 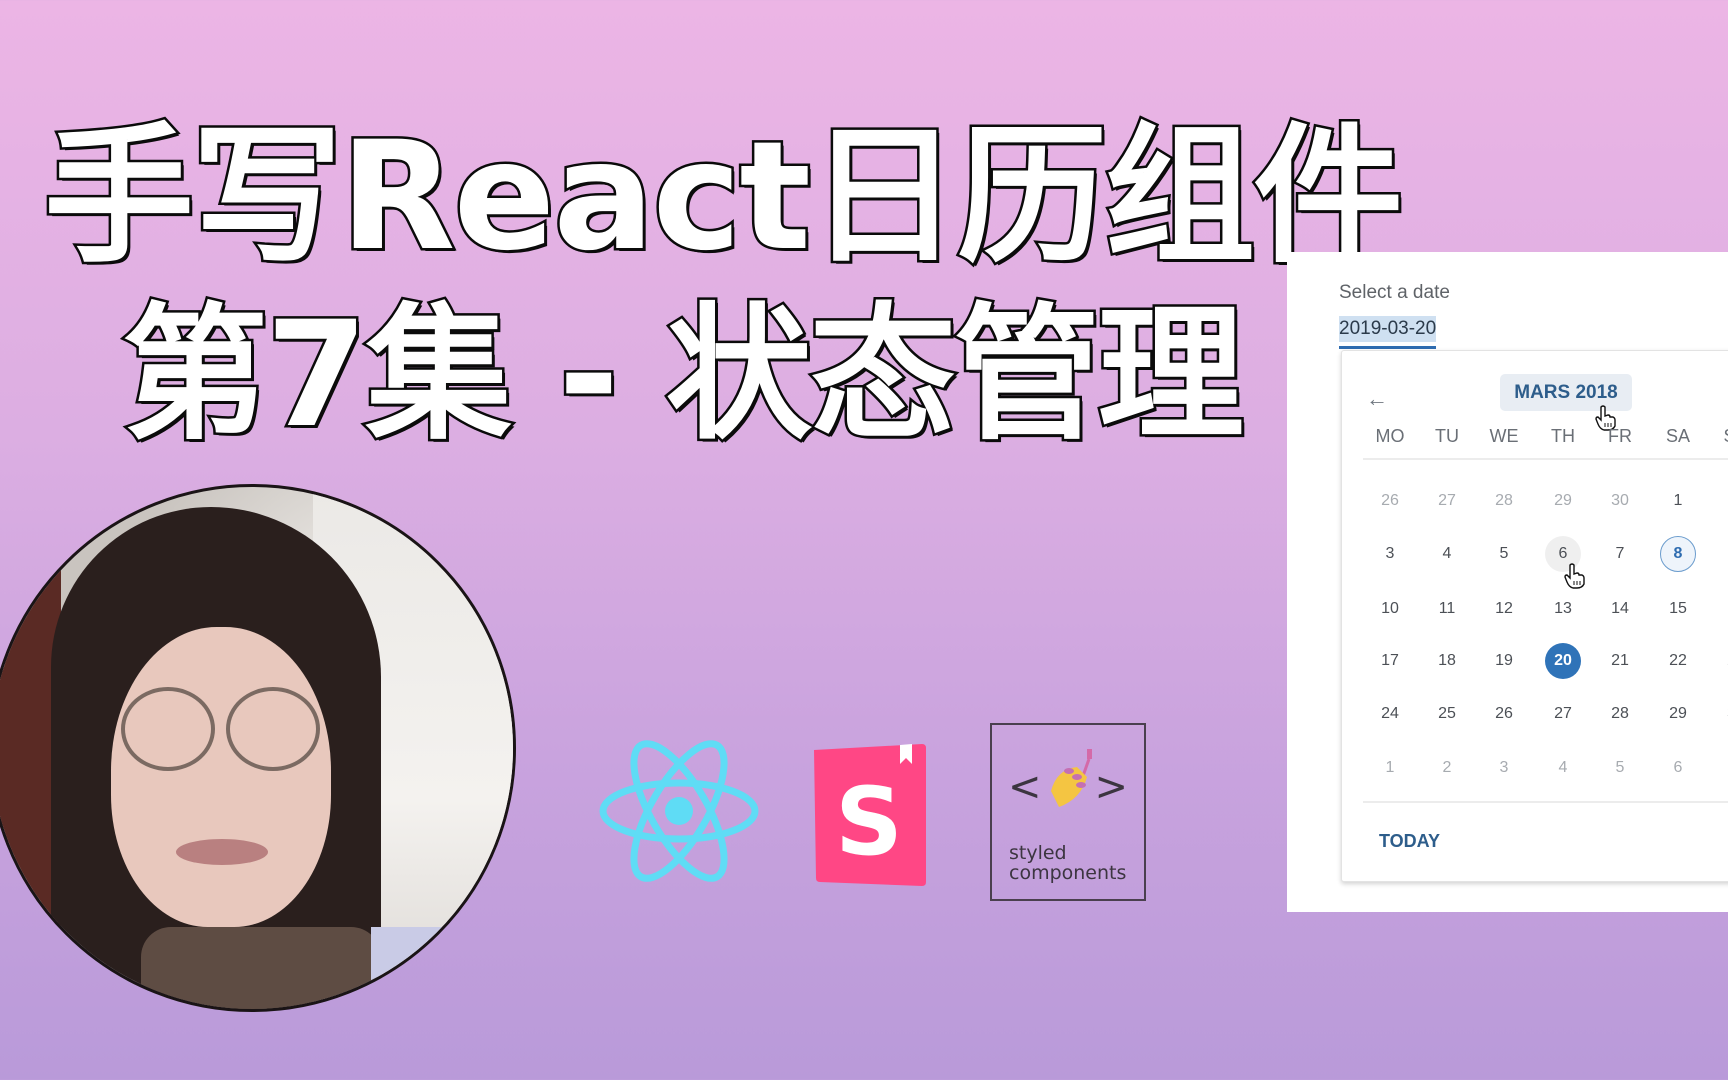 What do you see at coordinates (1620, 436) in the screenshot?
I see `weekday-fr: FR` at bounding box center [1620, 436].